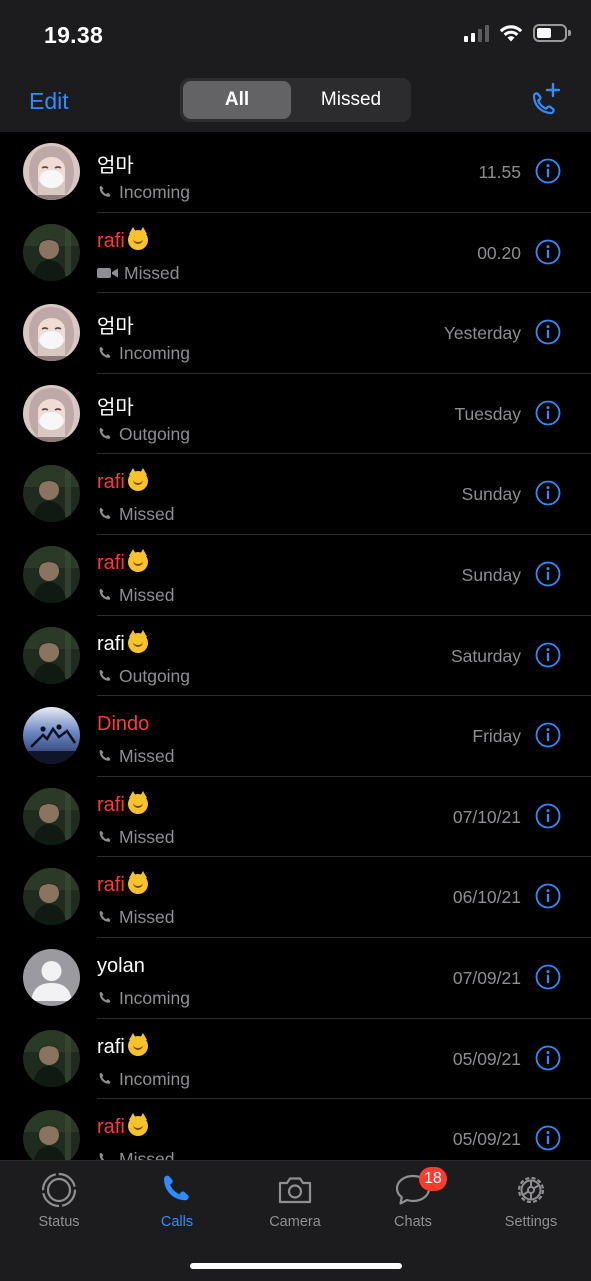 This screenshot has width=591, height=1281. What do you see at coordinates (413, 1198) in the screenshot?
I see `tab-chats: Chats 18` at bounding box center [413, 1198].